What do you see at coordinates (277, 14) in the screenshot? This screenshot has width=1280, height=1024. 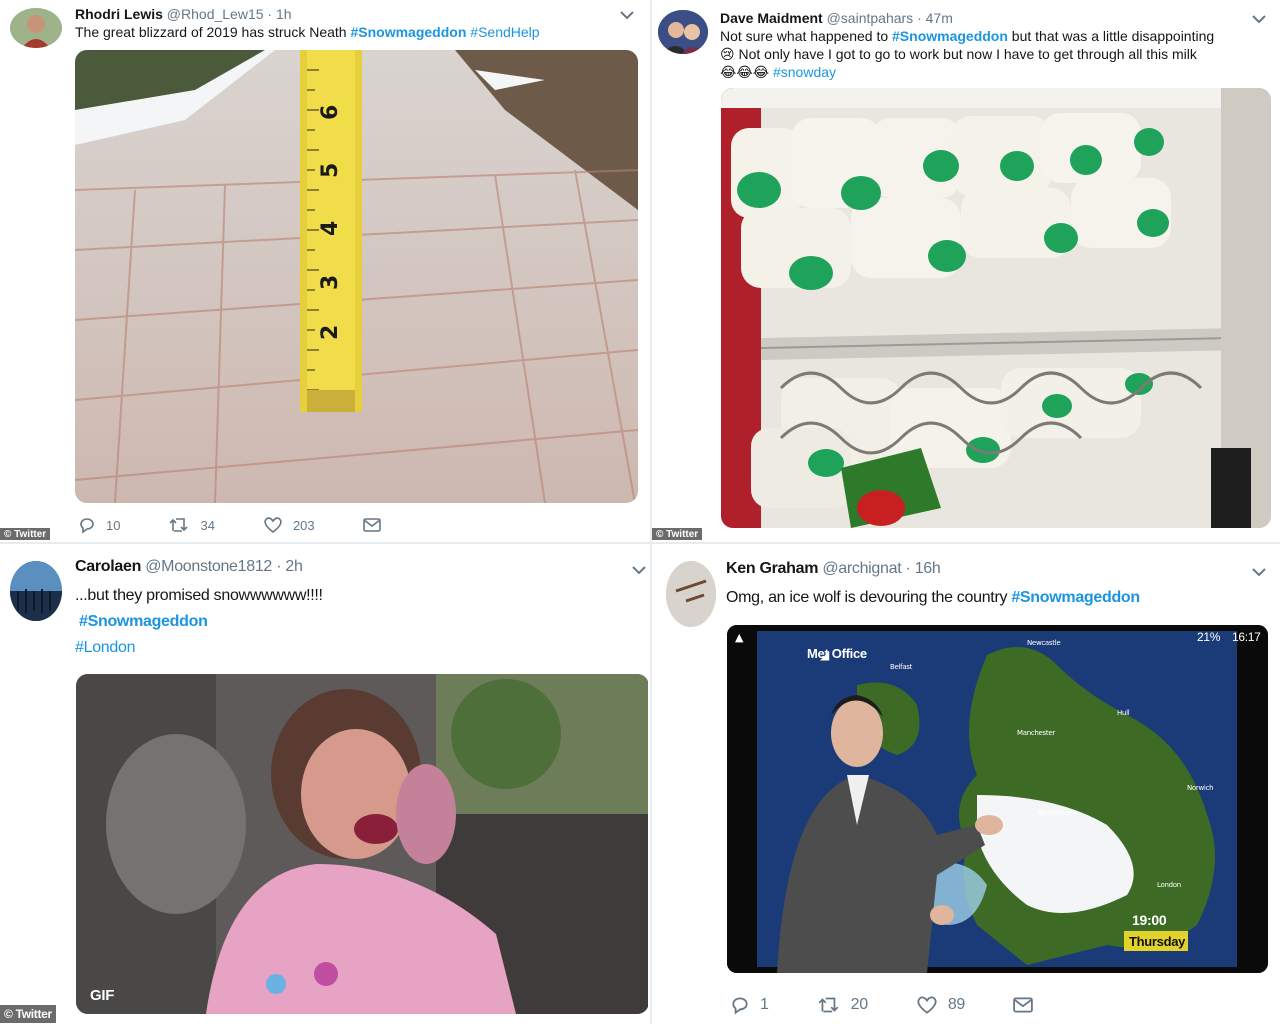 I see `timestamp: · 1h` at bounding box center [277, 14].